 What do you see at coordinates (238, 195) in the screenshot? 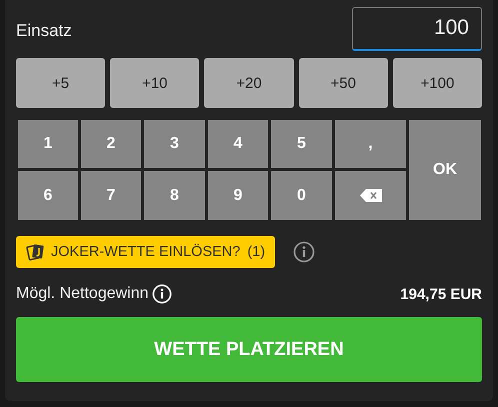
I see `keypad-key: 9` at bounding box center [238, 195].